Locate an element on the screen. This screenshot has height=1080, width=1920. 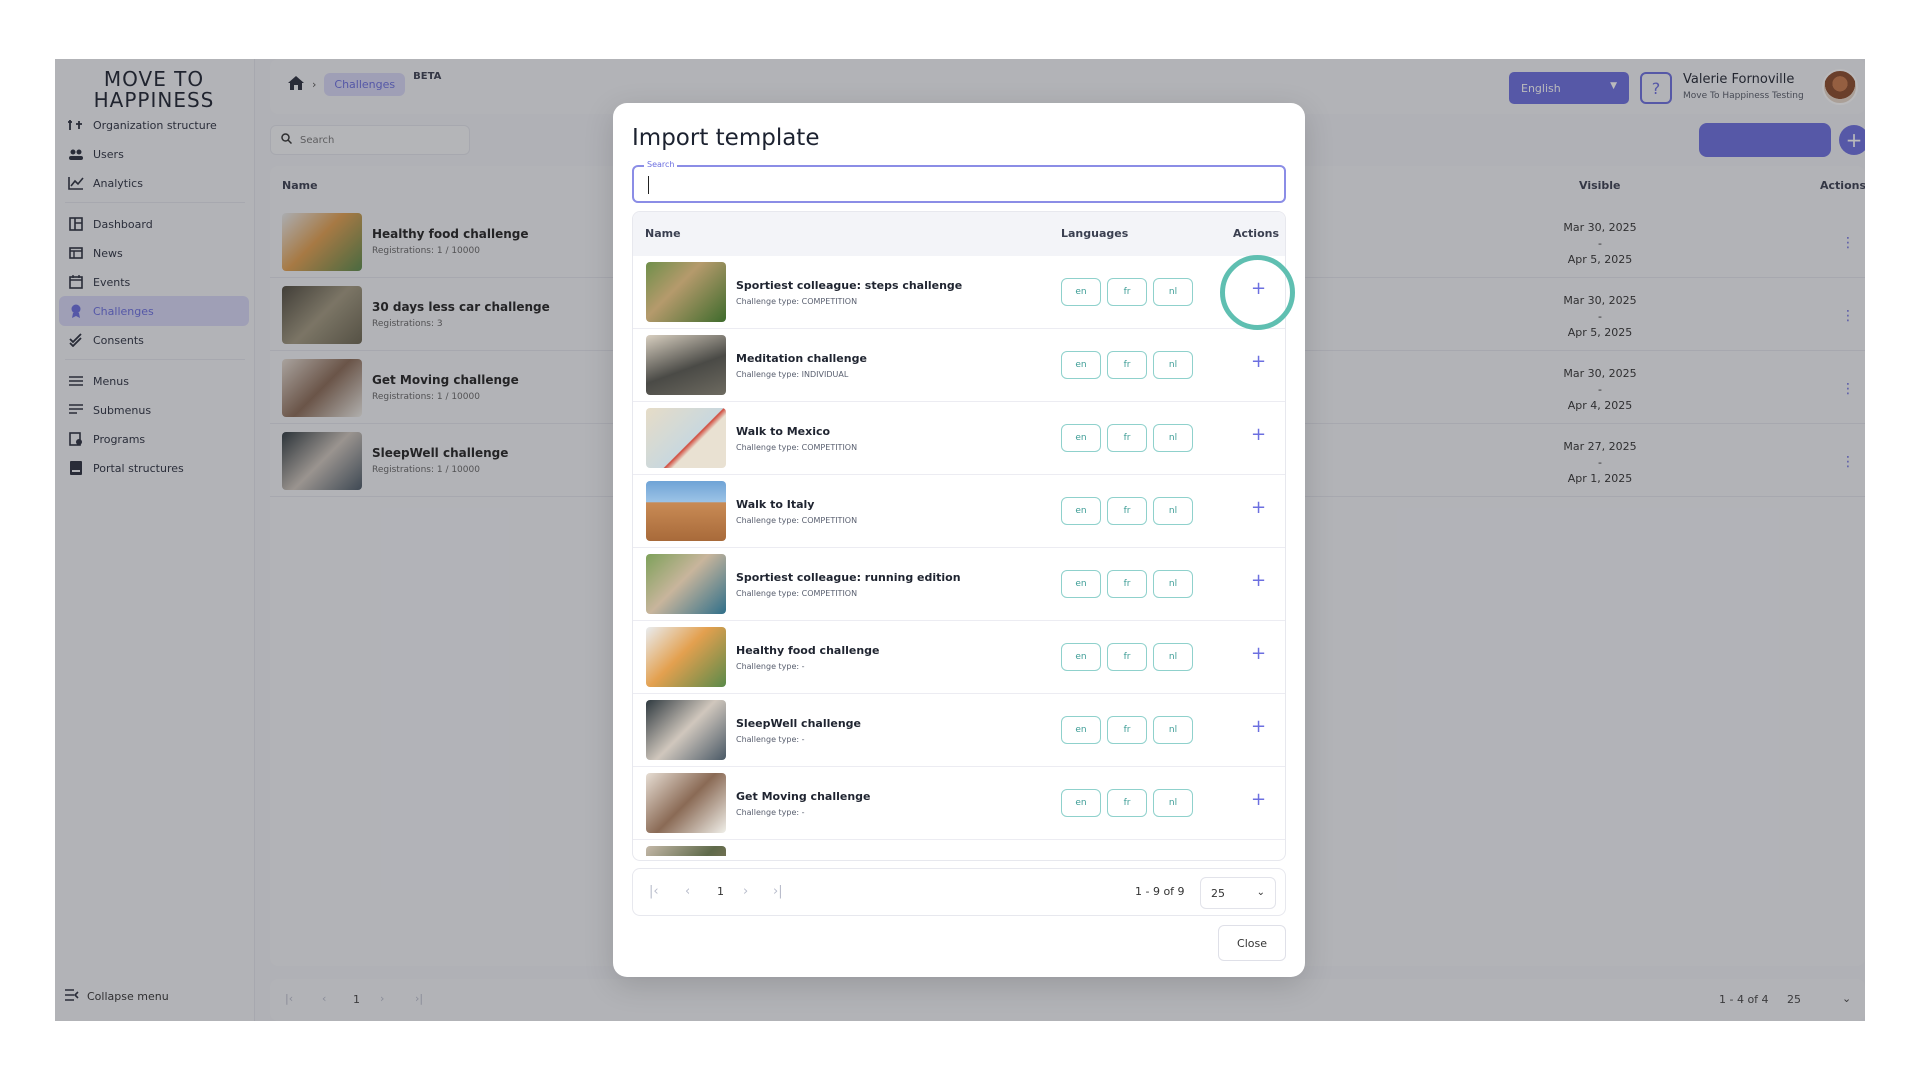
column-header-languages: Languages is located at coordinates (1095, 233).